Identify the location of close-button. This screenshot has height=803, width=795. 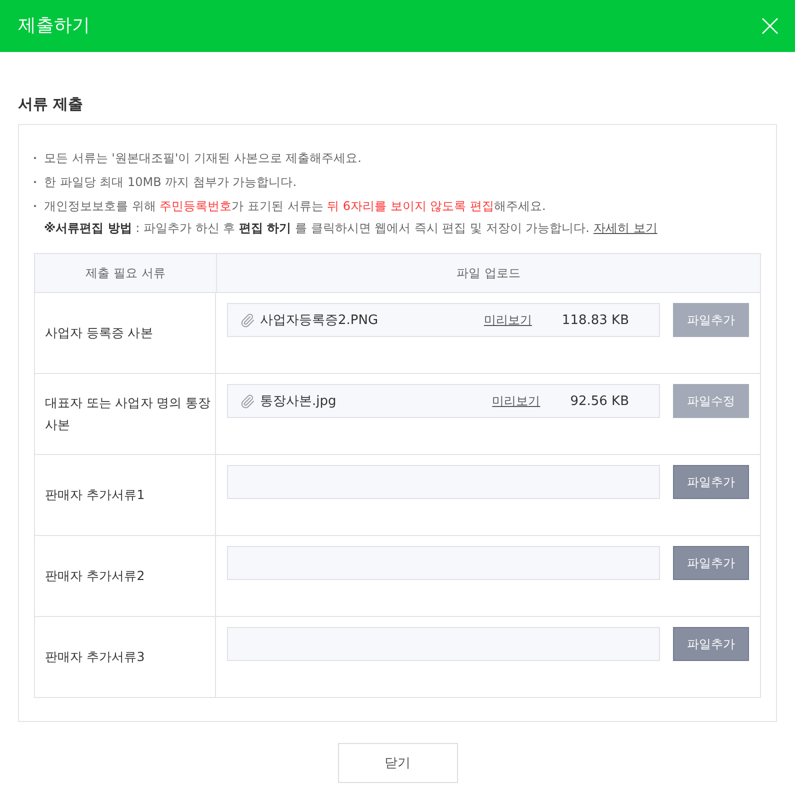
(770, 26).